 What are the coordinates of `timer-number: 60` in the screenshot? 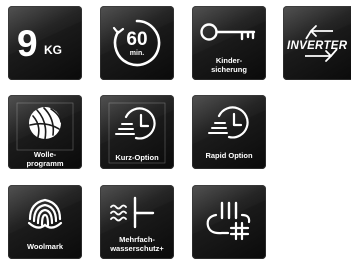 It's located at (137, 39).